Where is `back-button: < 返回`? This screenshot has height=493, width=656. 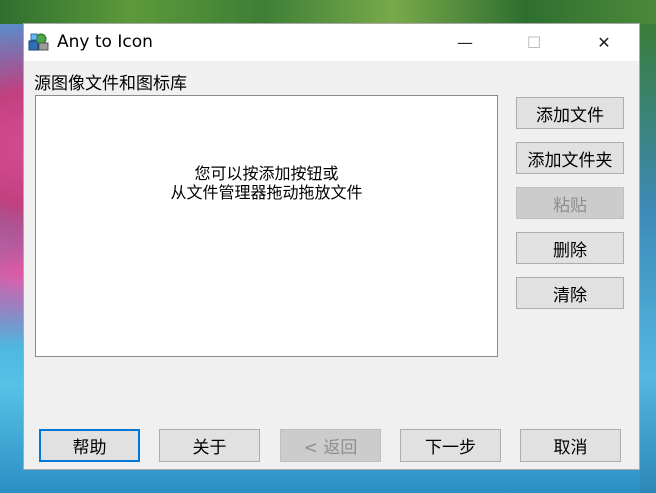 back-button: < 返回 is located at coordinates (330, 445).